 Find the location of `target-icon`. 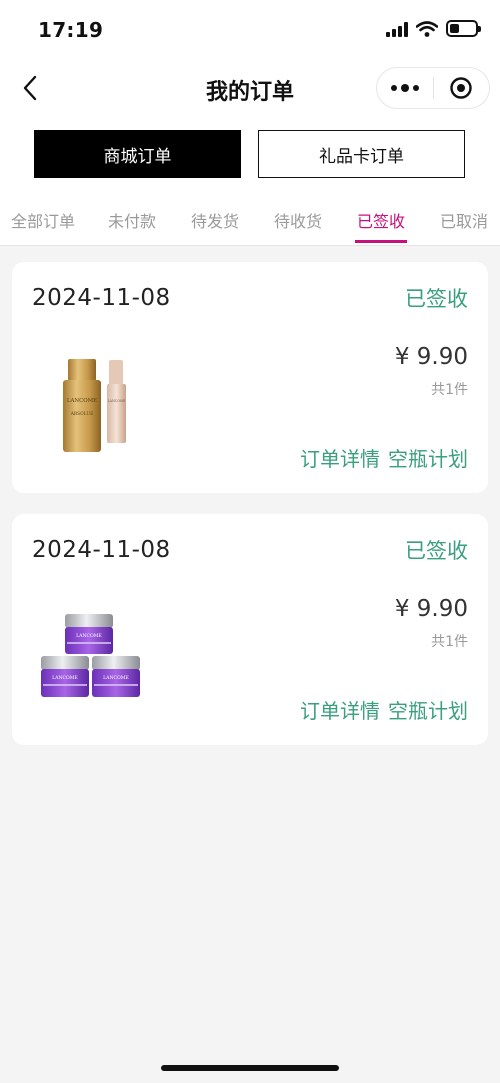

target-icon is located at coordinates (461, 88).